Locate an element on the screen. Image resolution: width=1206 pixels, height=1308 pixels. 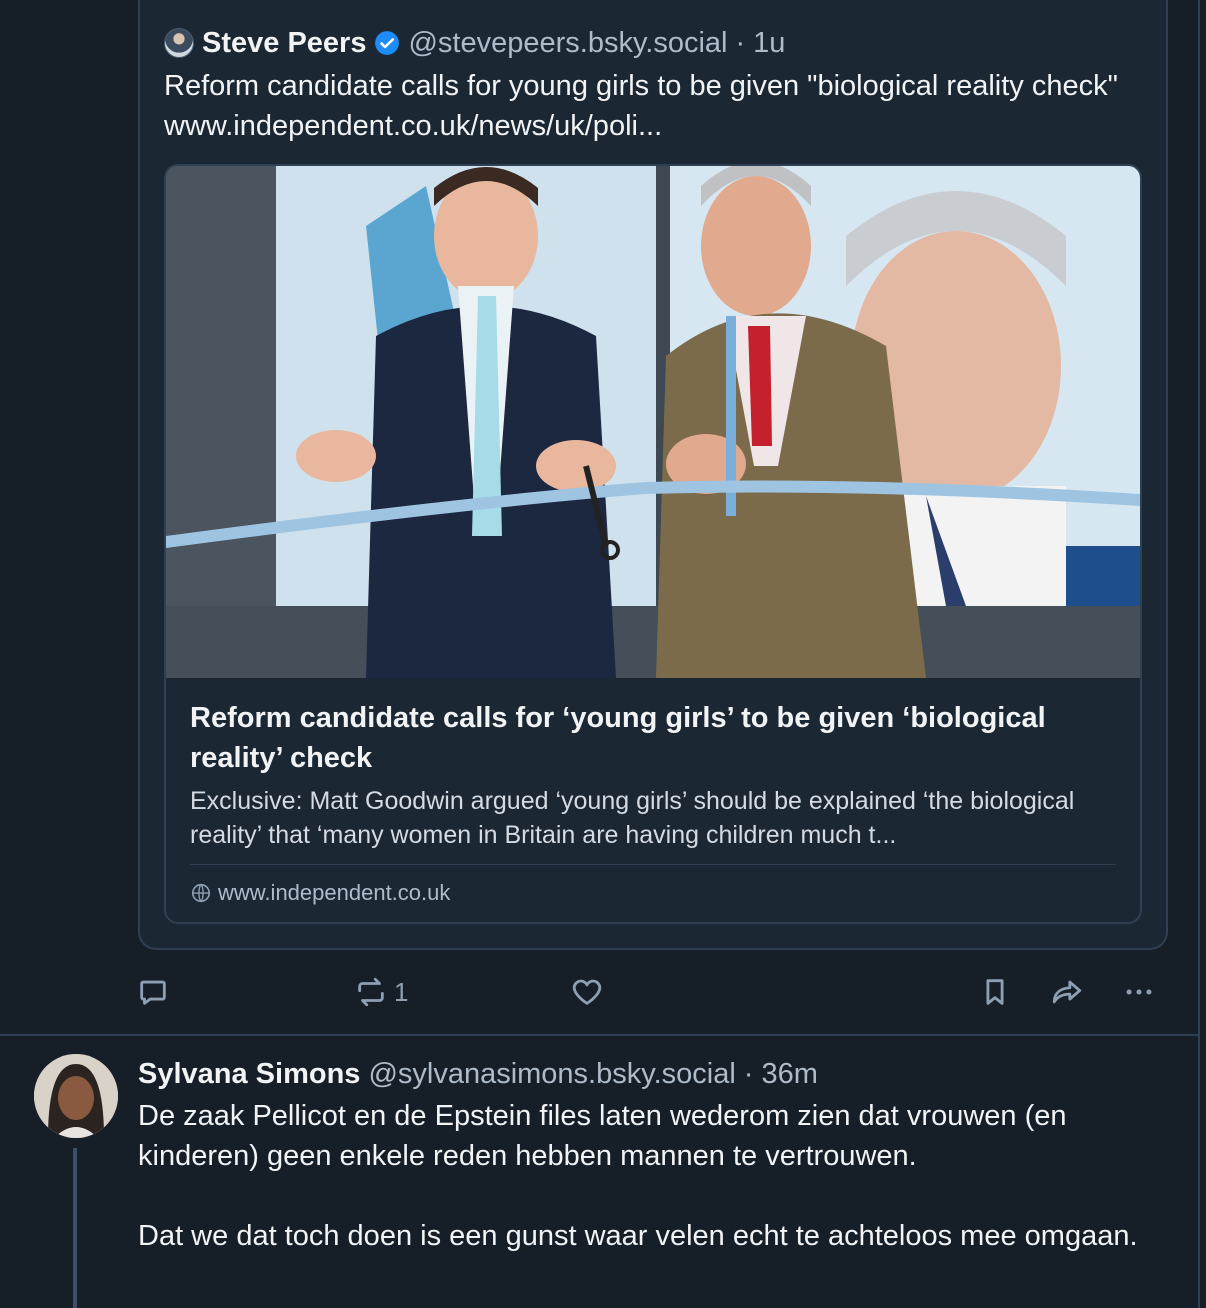
heart-icon is located at coordinates (587, 992).